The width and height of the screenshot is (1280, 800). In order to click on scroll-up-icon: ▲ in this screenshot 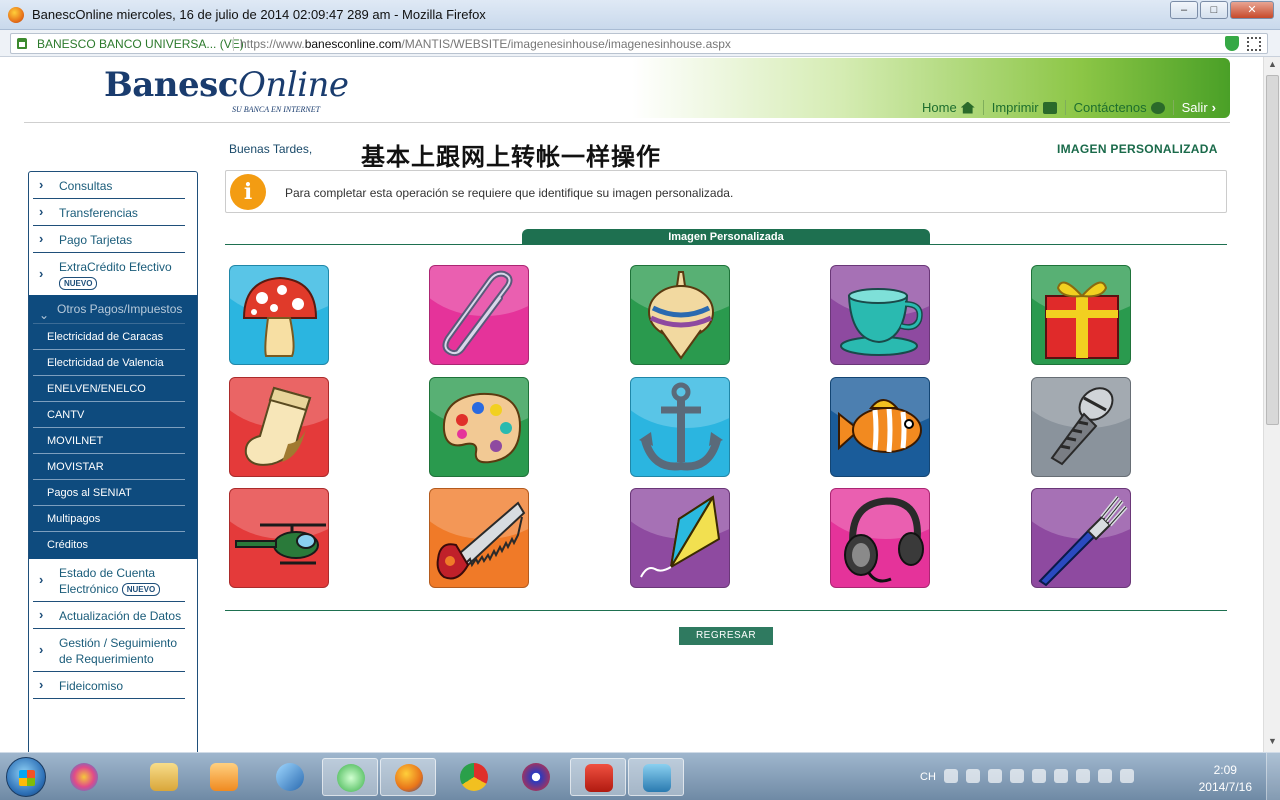, I will do `click(1272, 66)`.